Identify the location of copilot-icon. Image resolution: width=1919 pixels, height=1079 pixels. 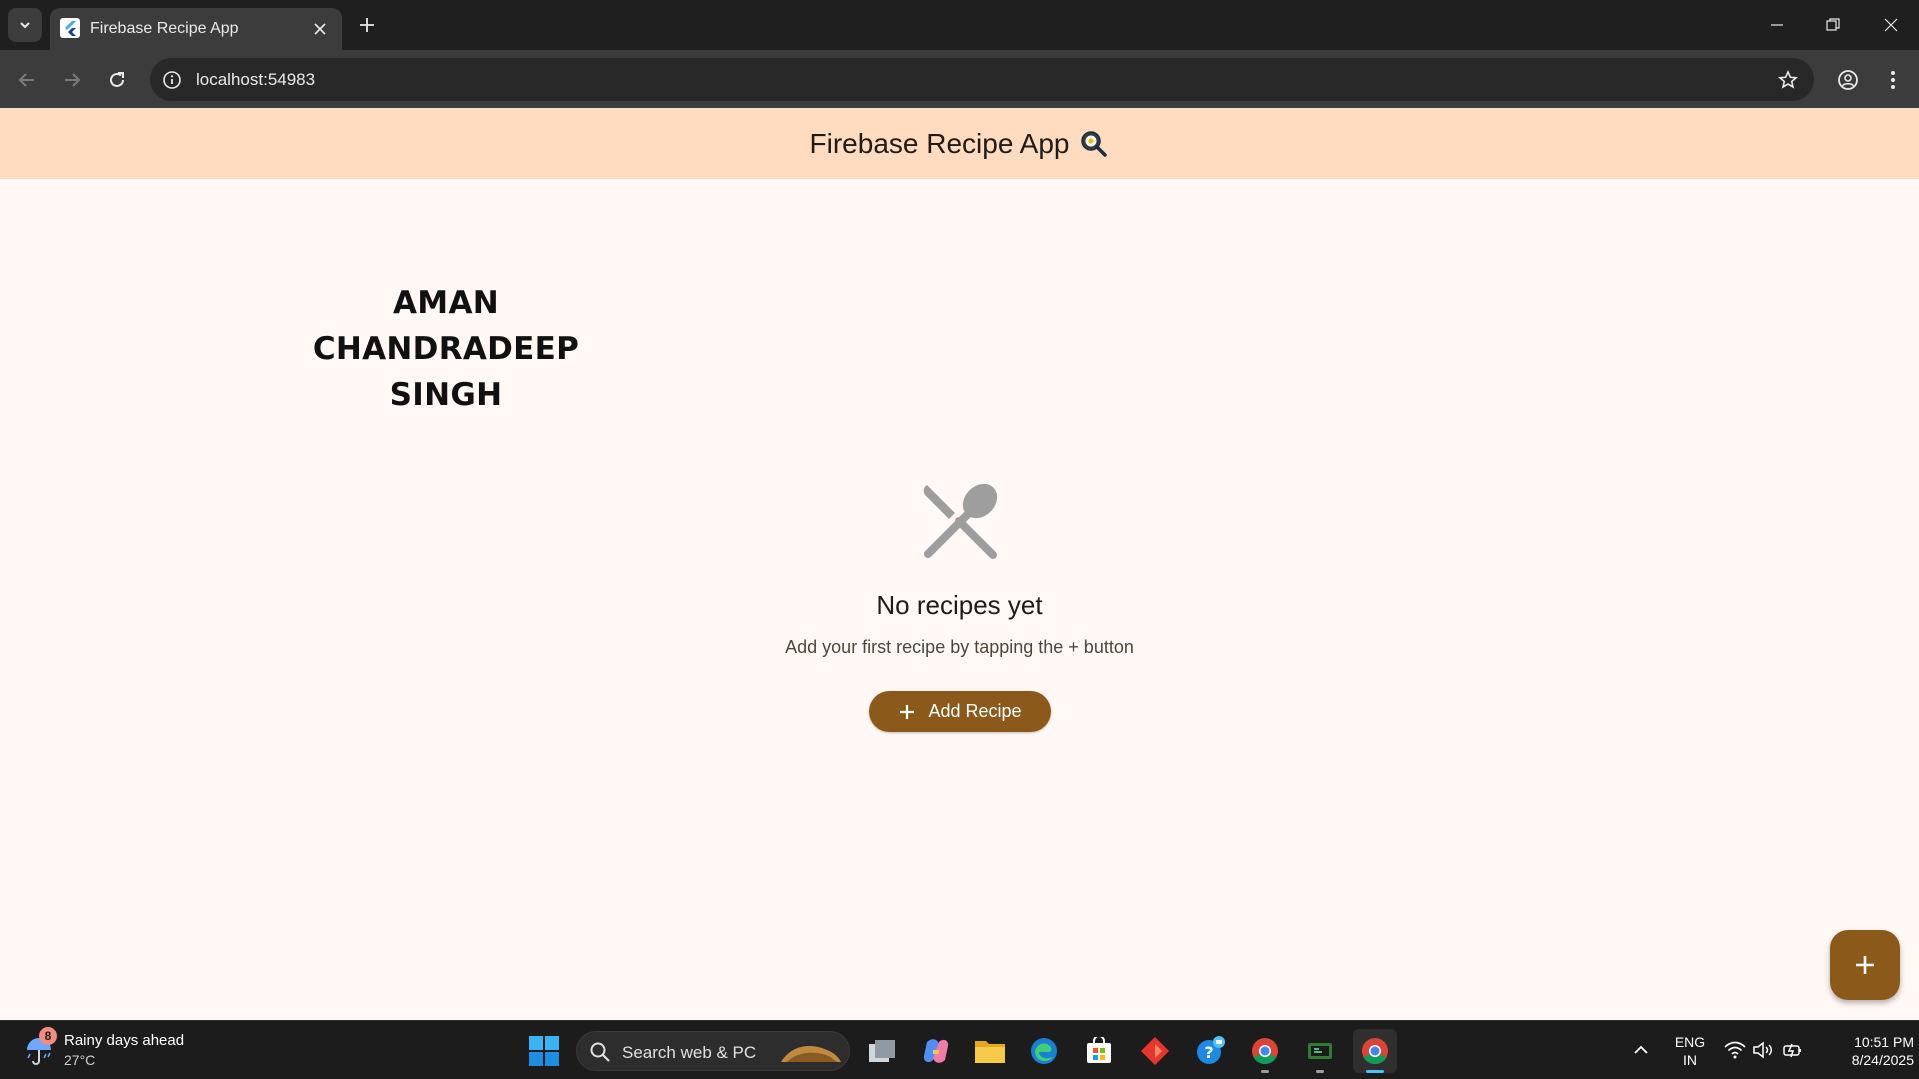
(936, 1051).